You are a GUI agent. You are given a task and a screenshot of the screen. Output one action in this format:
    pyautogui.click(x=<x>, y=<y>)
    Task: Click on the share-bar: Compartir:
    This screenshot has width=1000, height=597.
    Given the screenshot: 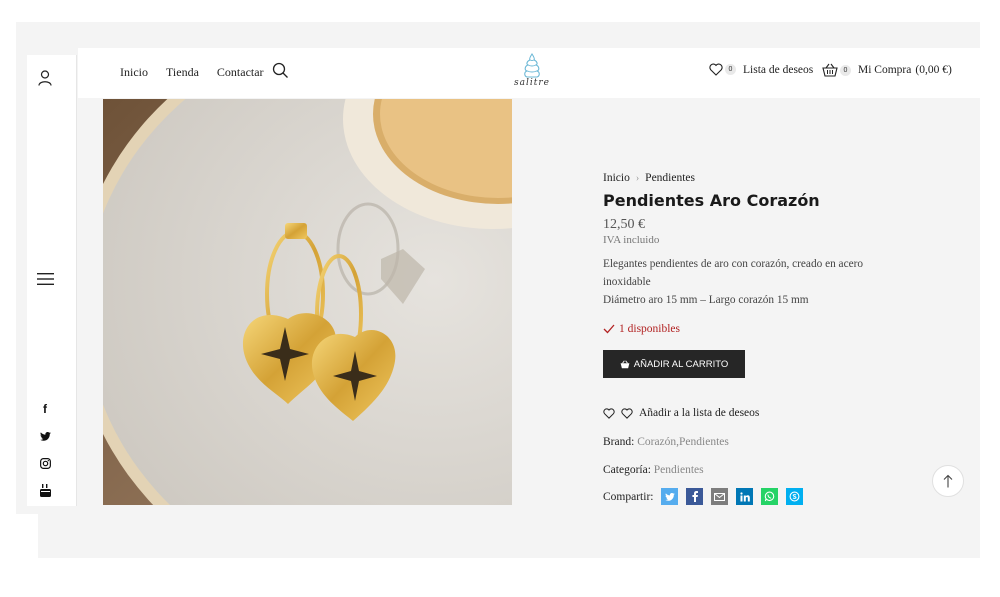 What is the action you would take?
    pyautogui.click(x=703, y=496)
    